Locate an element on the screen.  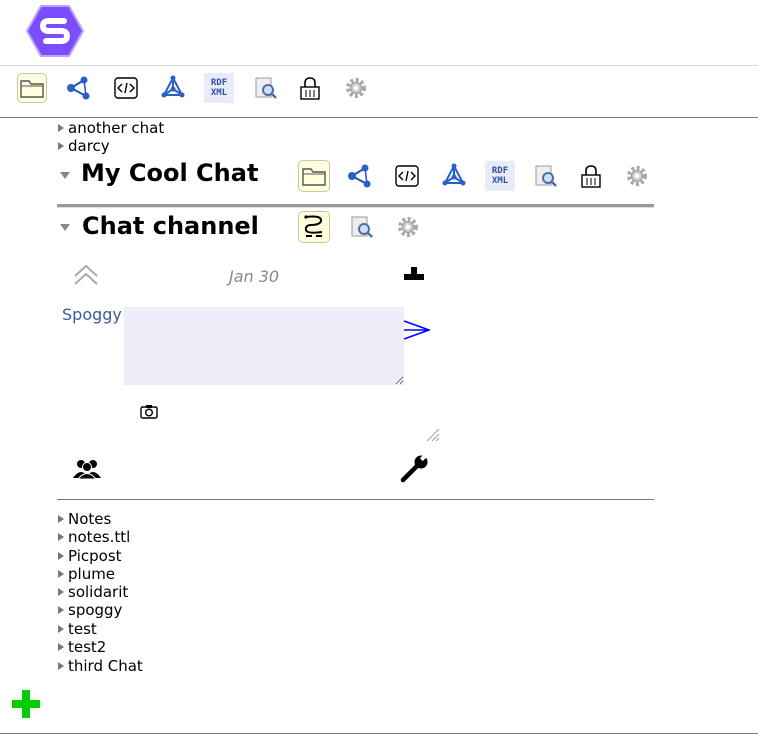
tree-item-label: another chat is located at coordinates (116, 128).